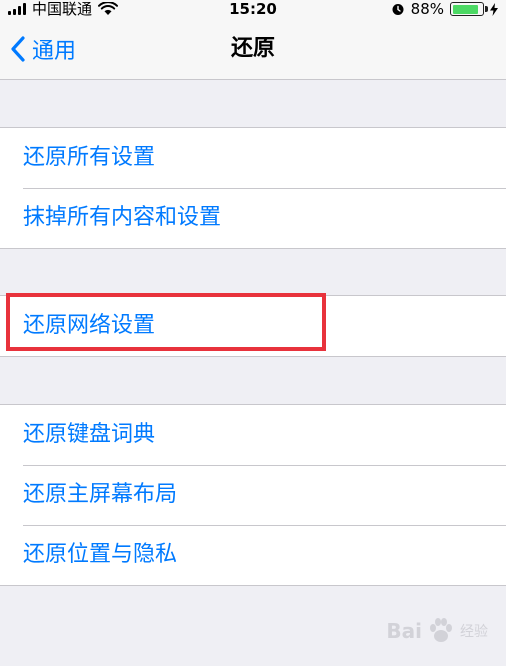 The image size is (506, 666). Describe the element at coordinates (404, 631) in the screenshot. I see `watermark-text: Bai` at that location.